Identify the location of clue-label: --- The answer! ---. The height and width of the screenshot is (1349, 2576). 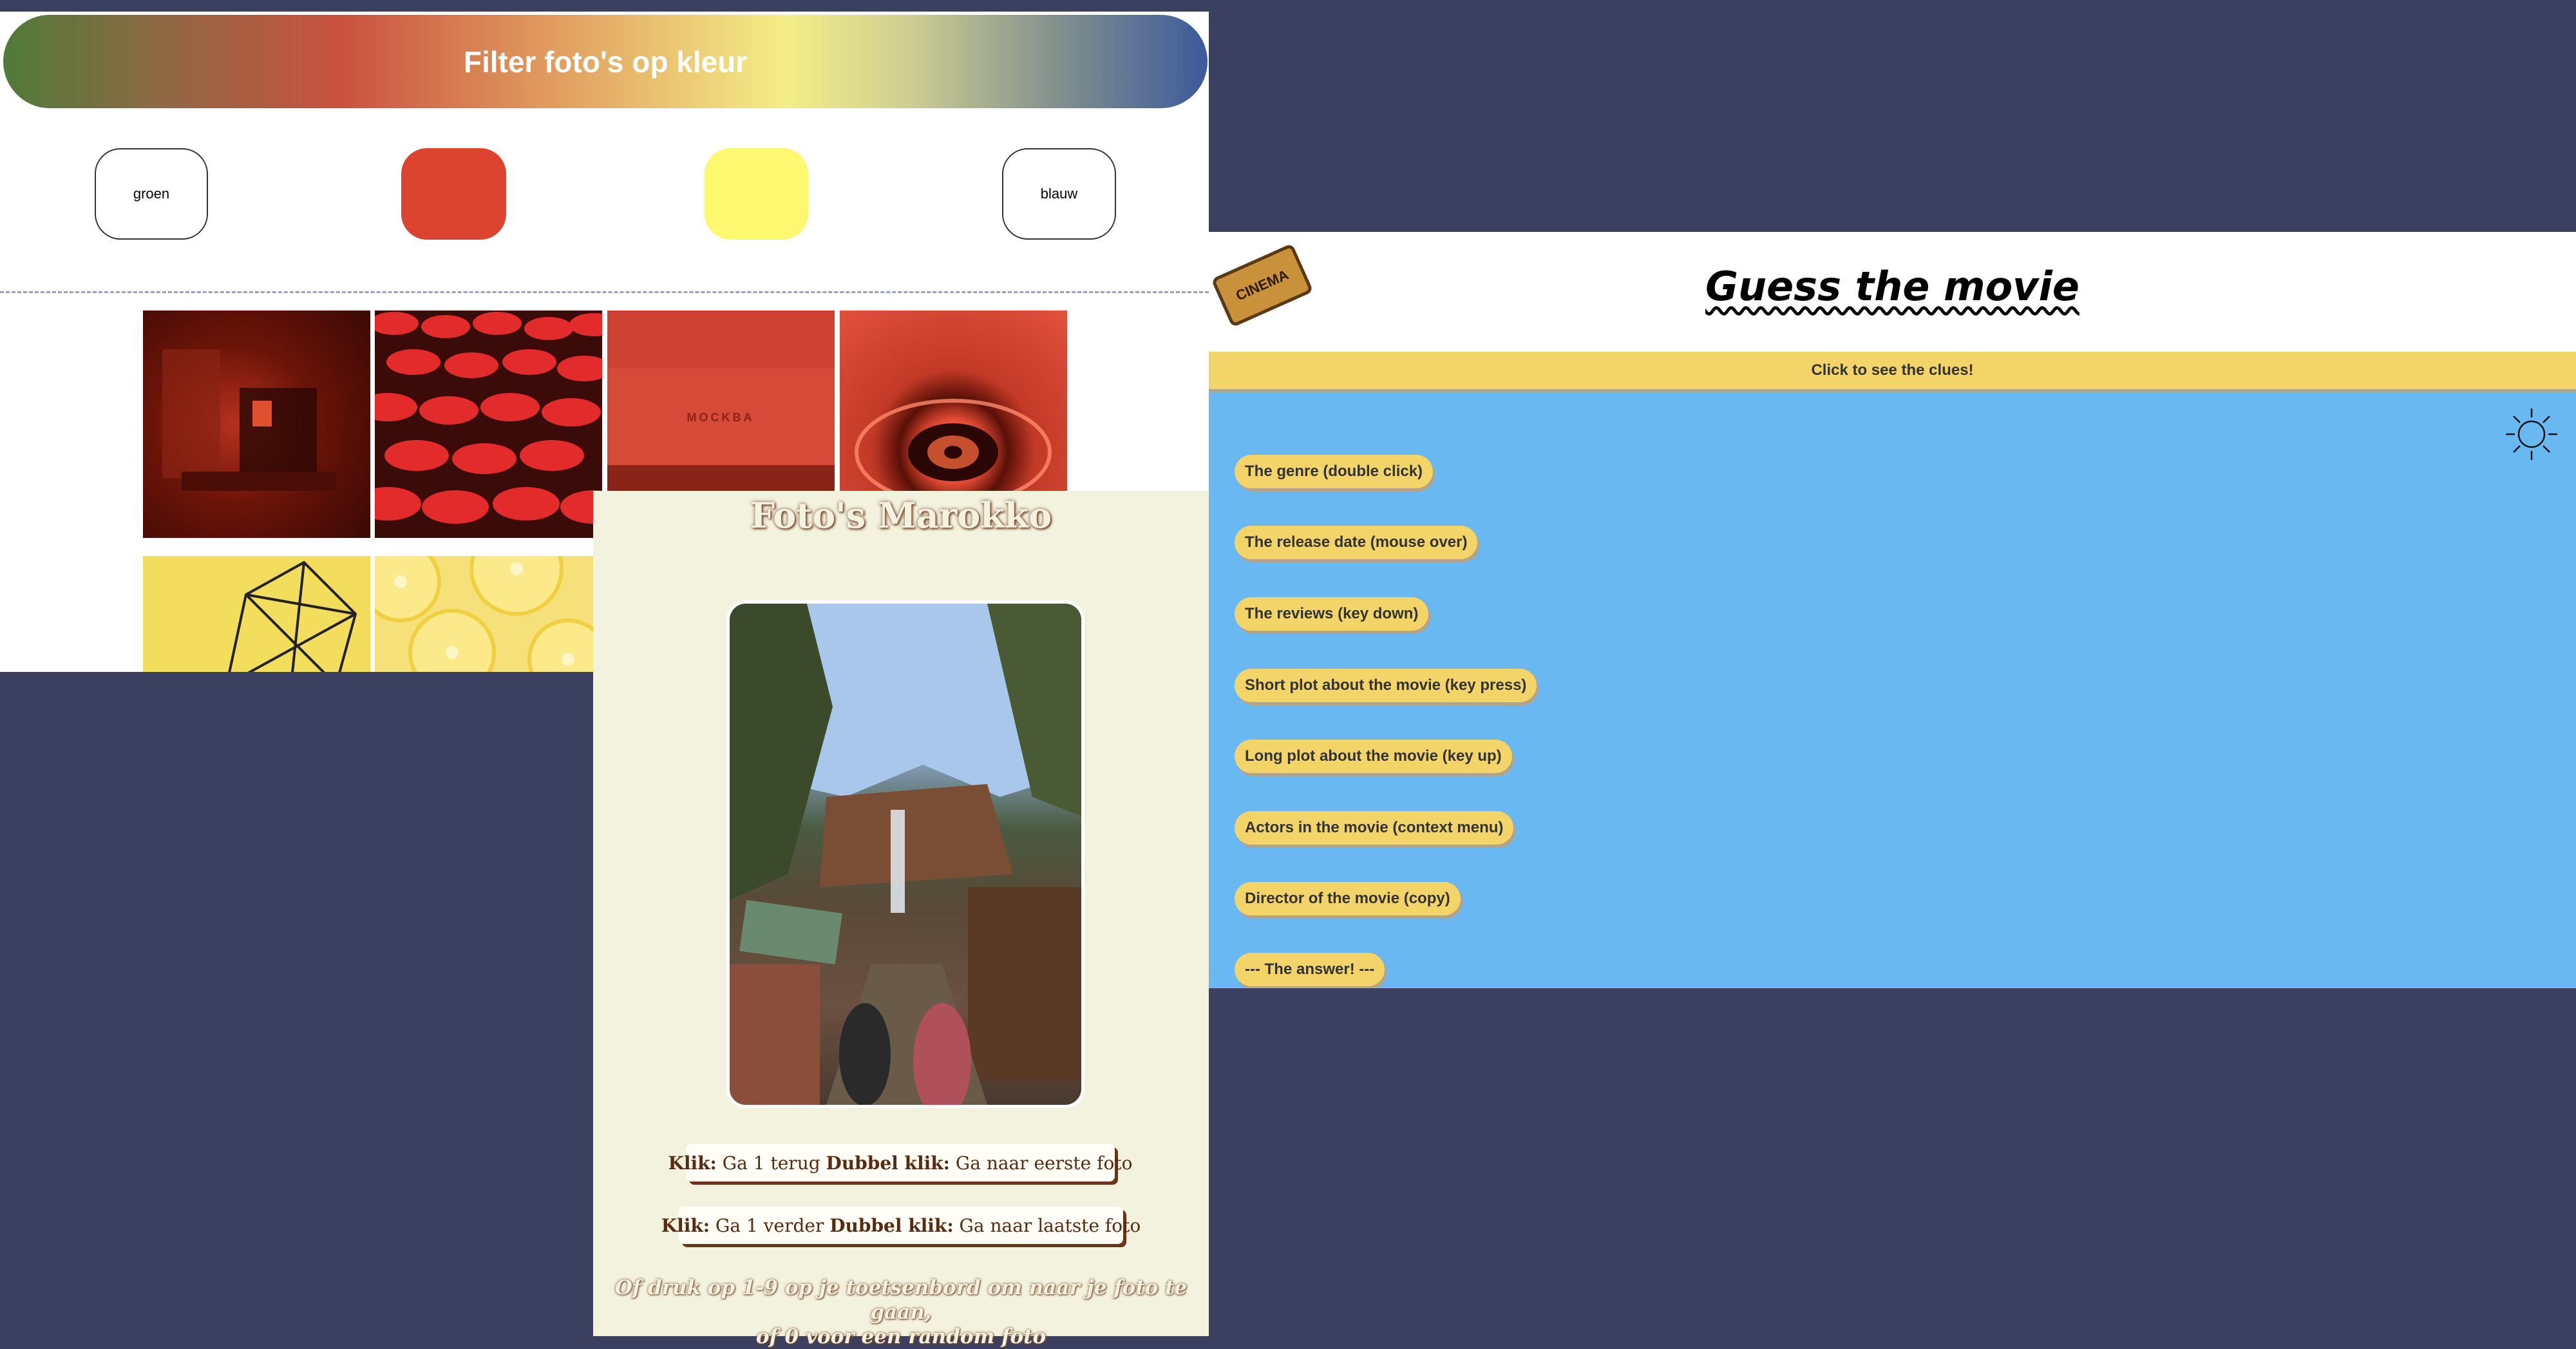
(1310, 969).